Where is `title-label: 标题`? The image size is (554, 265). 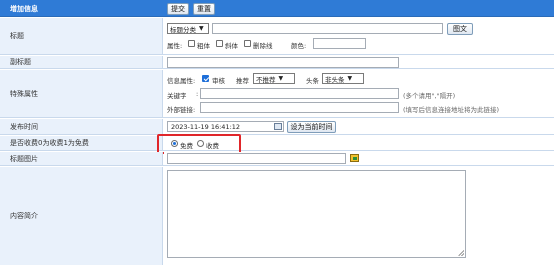
title-label: 标题 is located at coordinates (17, 36).